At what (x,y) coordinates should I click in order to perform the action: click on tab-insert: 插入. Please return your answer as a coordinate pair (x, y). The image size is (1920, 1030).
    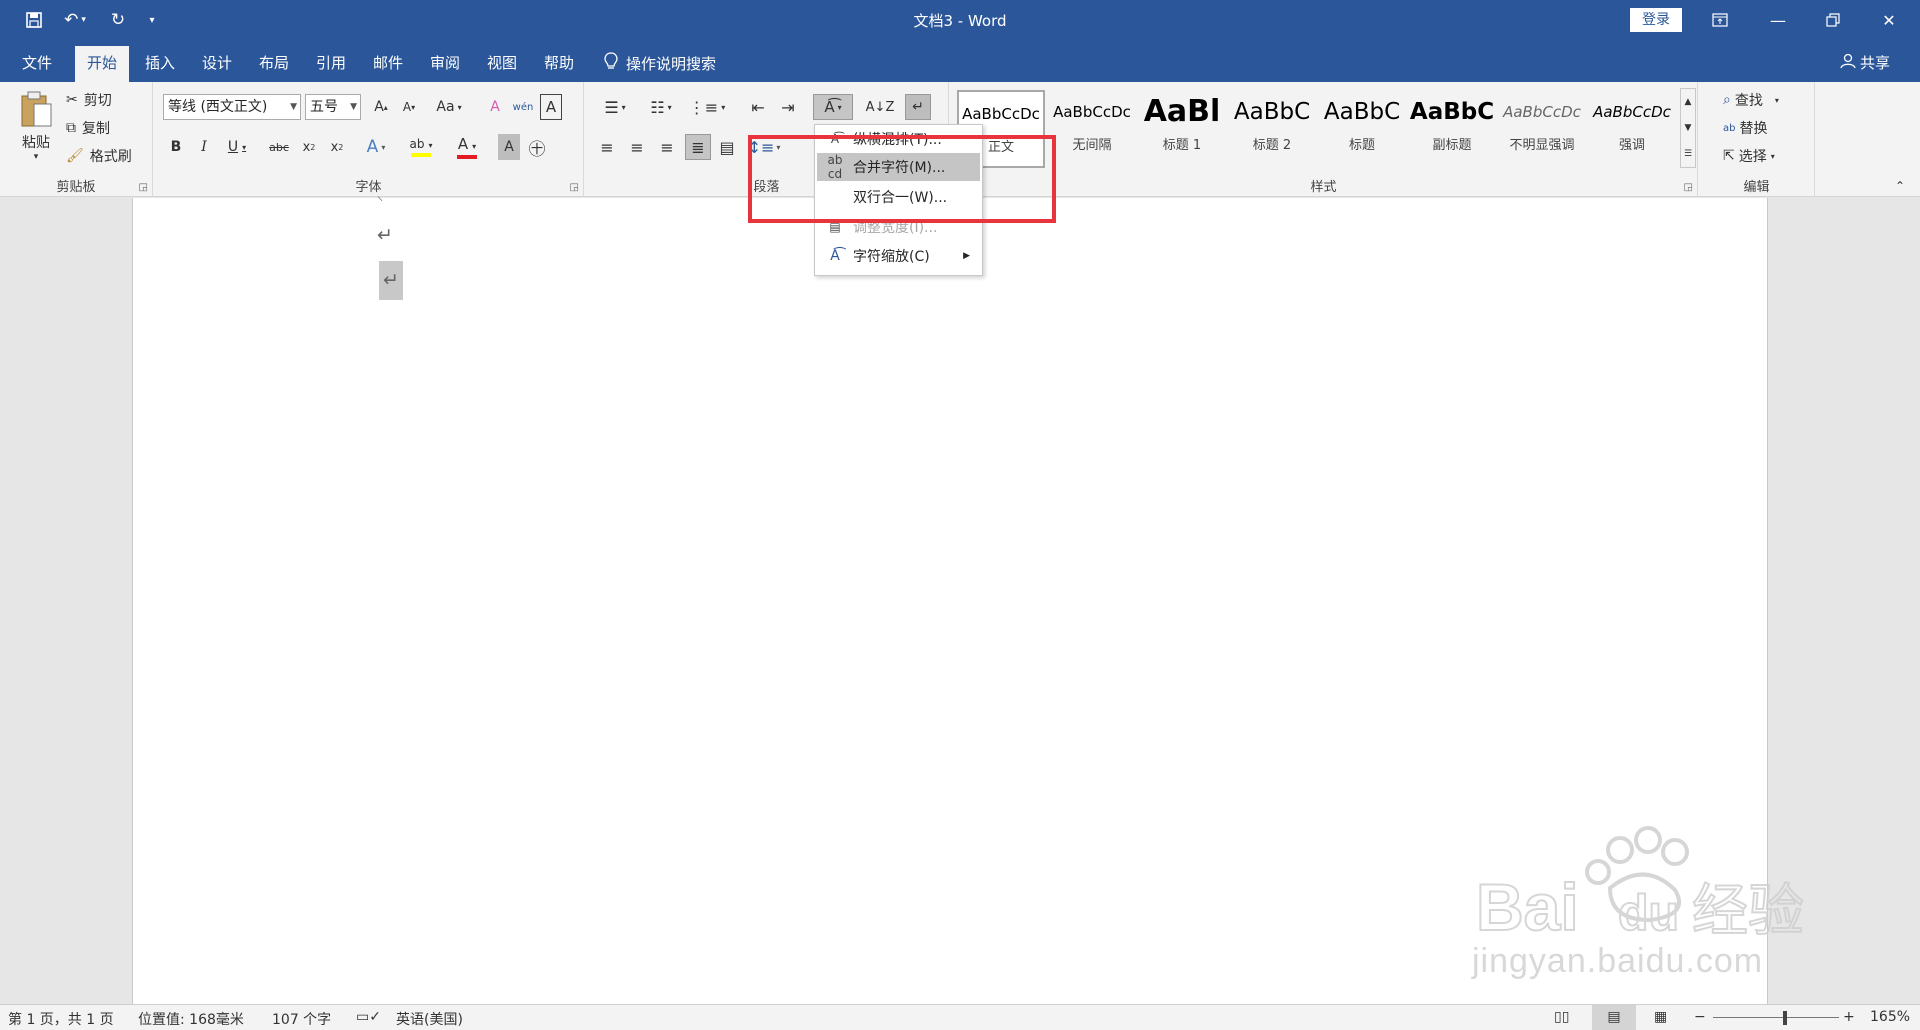
    Looking at the image, I should click on (160, 64).